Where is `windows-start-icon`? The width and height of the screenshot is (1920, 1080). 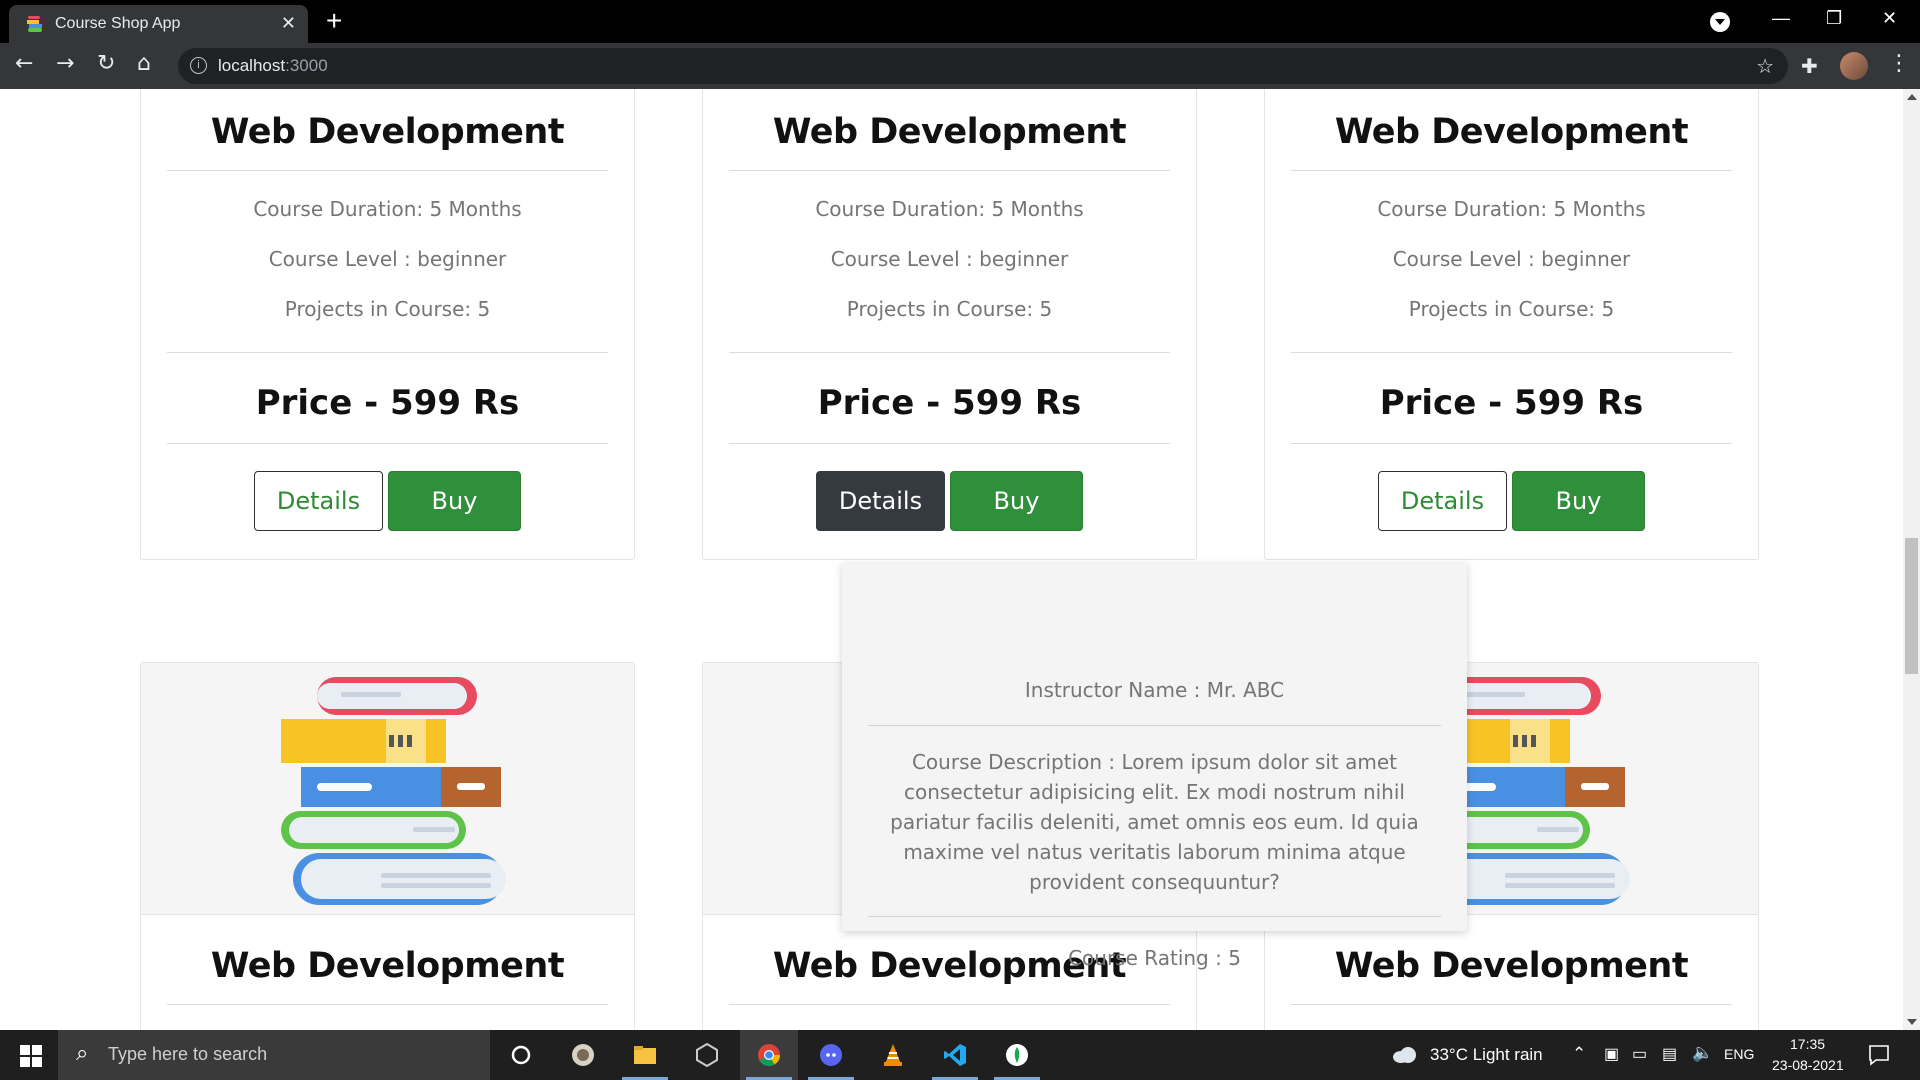 windows-start-icon is located at coordinates (31, 1056).